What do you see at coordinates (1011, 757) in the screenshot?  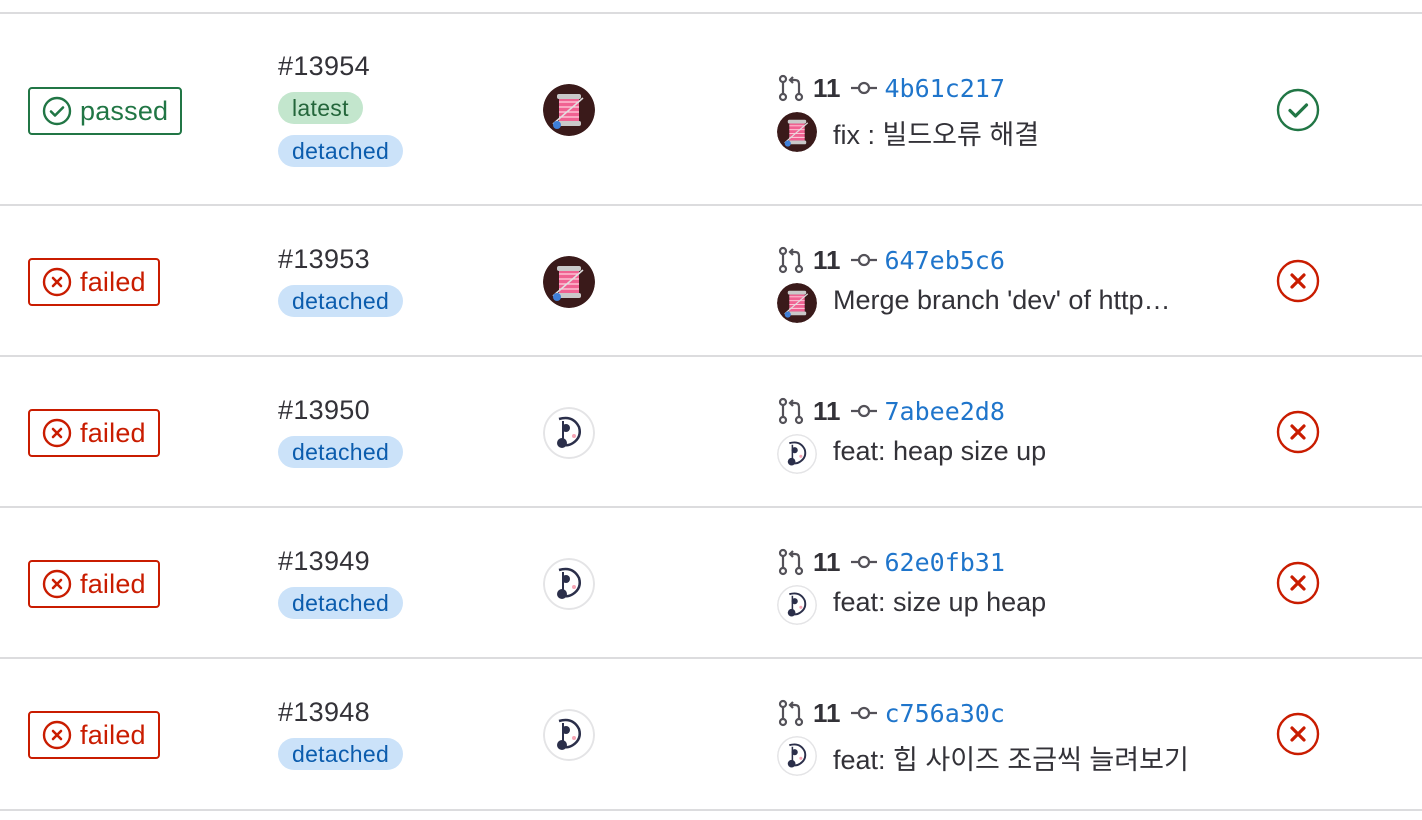 I see `commit-message: feat: 힙 사이즈 조금씩 늘려보기` at bounding box center [1011, 757].